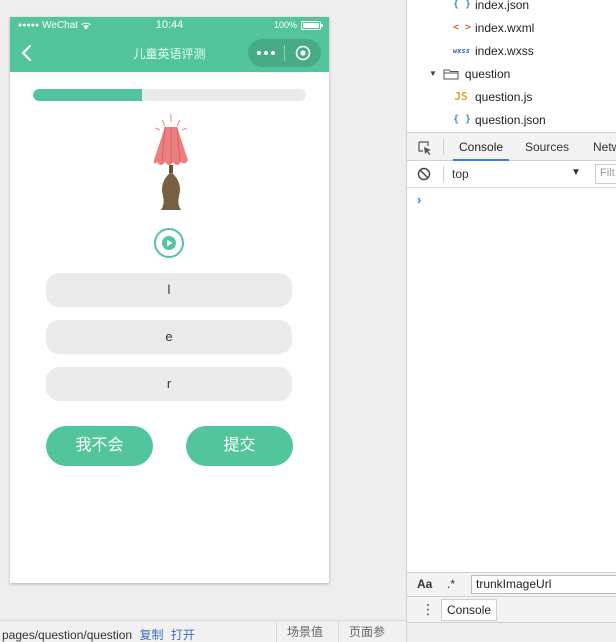  I want to click on expand-triangle-icon: ▼, so click(433, 74).